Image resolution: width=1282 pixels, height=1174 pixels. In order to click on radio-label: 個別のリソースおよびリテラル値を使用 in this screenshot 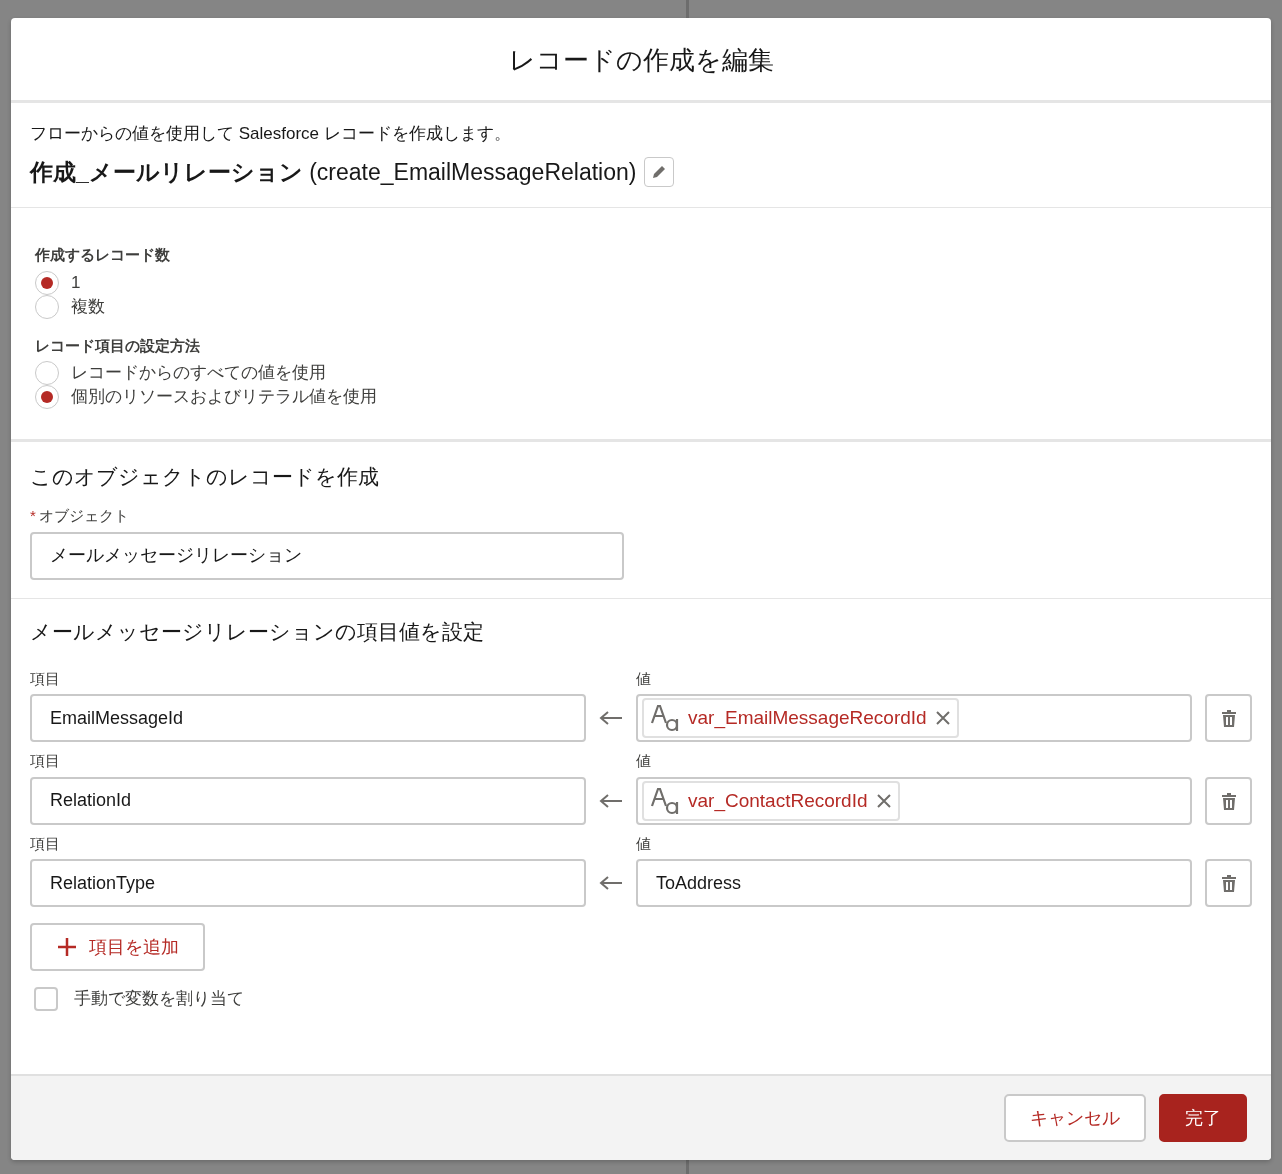, I will do `click(224, 397)`.